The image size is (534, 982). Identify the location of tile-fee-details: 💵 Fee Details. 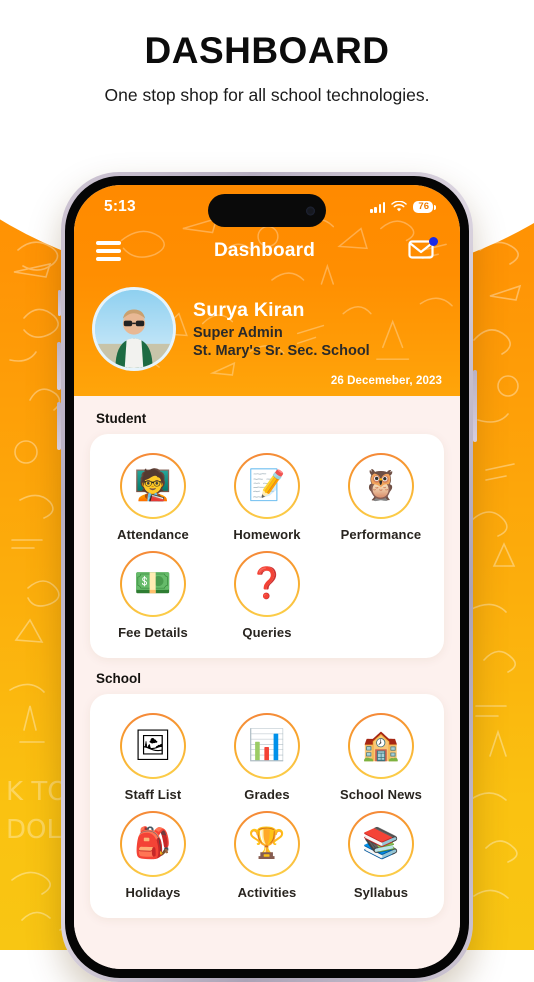
(153, 595).